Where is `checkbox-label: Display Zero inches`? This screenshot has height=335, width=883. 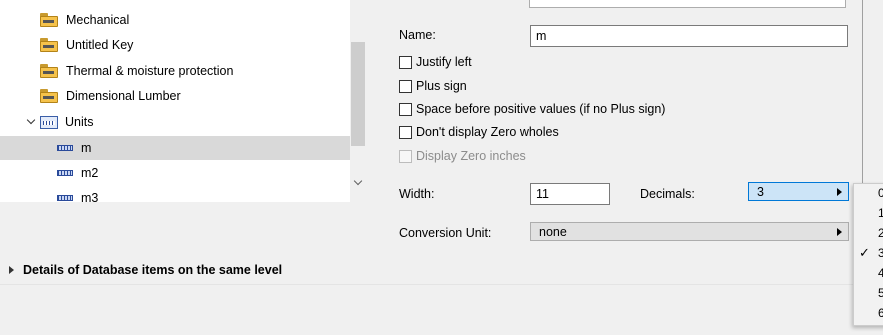 checkbox-label: Display Zero inches is located at coordinates (471, 156).